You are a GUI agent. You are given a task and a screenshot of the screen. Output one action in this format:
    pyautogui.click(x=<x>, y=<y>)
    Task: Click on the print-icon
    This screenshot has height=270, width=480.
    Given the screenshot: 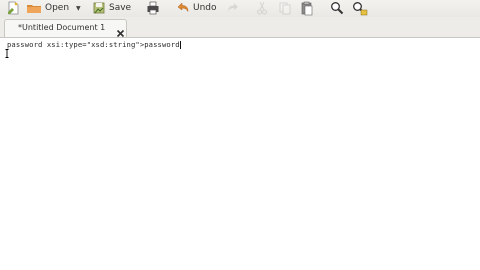 What is the action you would take?
    pyautogui.click(x=153, y=8)
    